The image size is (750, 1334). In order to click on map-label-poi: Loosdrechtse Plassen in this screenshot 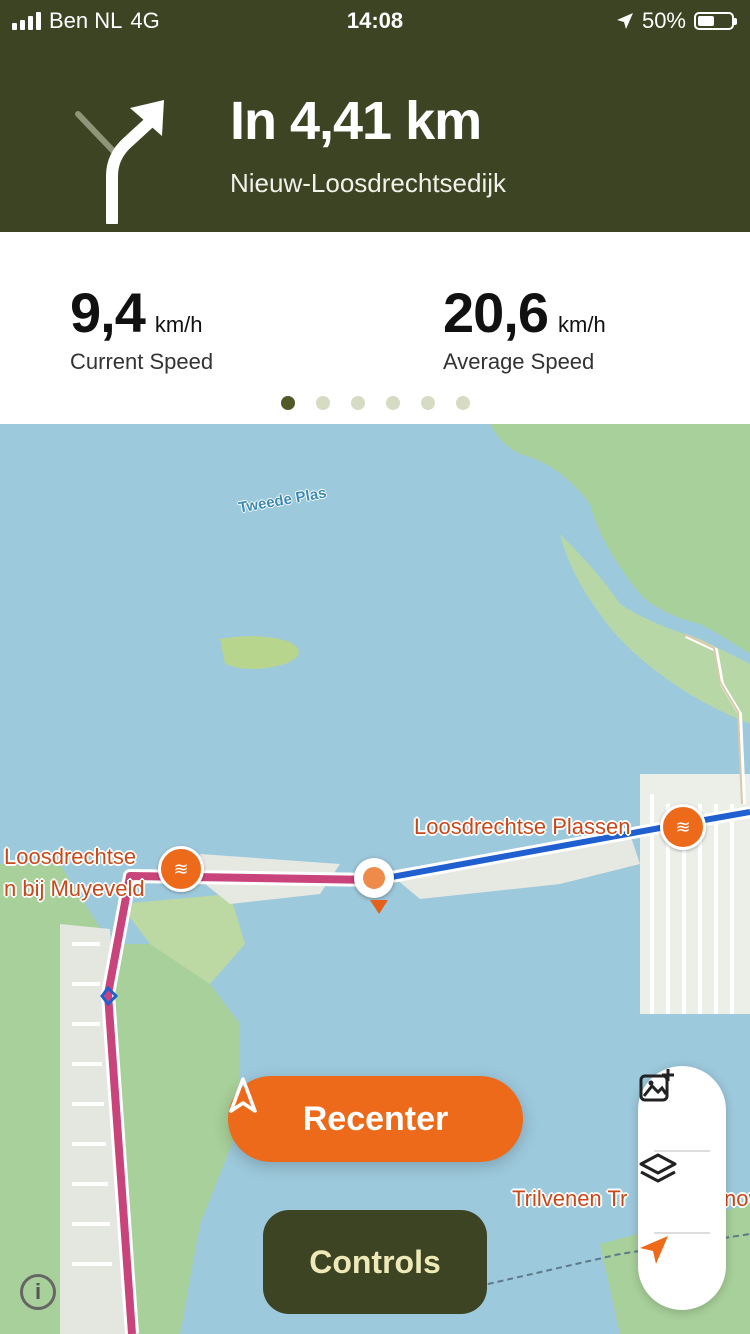, I will do `click(522, 826)`.